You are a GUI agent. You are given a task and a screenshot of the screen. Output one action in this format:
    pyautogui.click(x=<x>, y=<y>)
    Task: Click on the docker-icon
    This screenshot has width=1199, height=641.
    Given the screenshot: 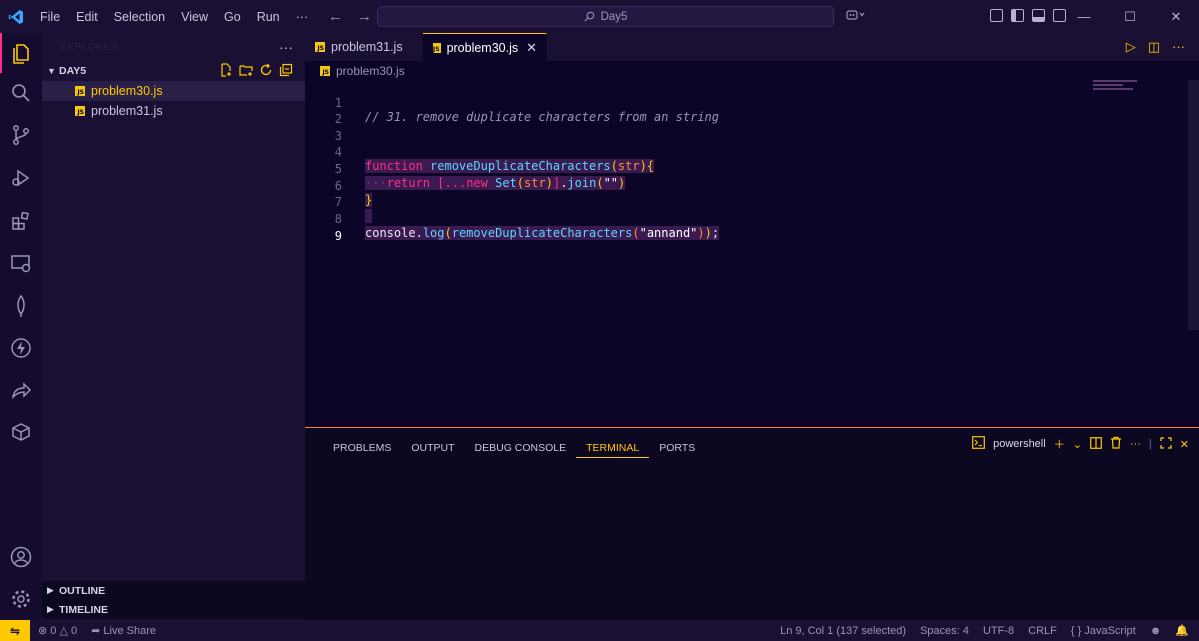 What is the action you would take?
    pyautogui.click(x=21, y=432)
    